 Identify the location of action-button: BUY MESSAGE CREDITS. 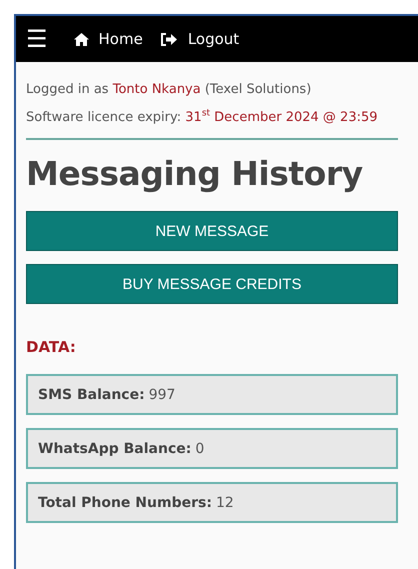
(212, 284).